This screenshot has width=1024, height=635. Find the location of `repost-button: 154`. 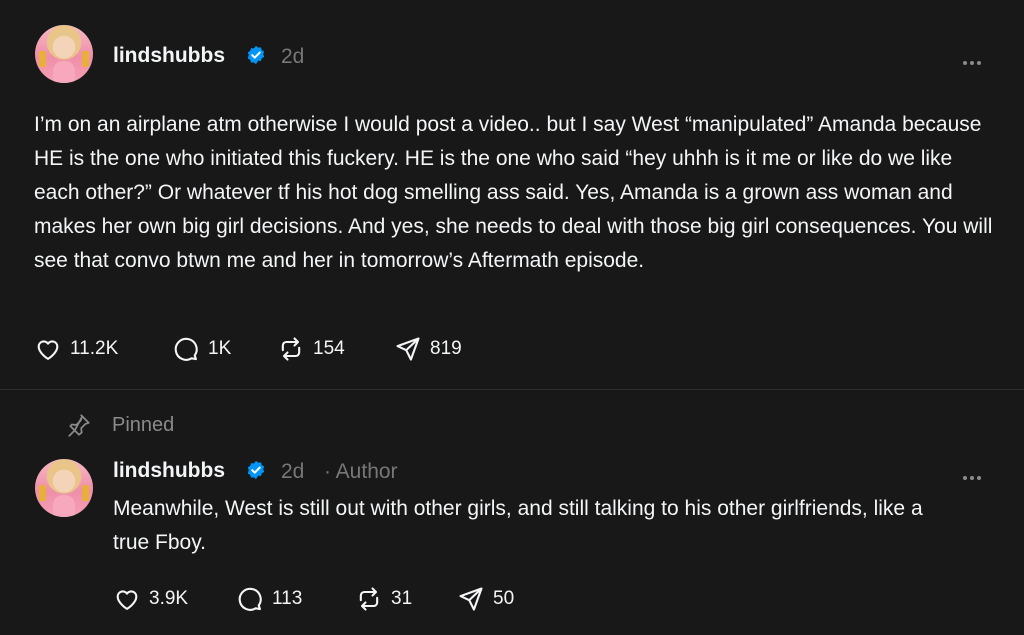

repost-button: 154 is located at coordinates (311, 349).